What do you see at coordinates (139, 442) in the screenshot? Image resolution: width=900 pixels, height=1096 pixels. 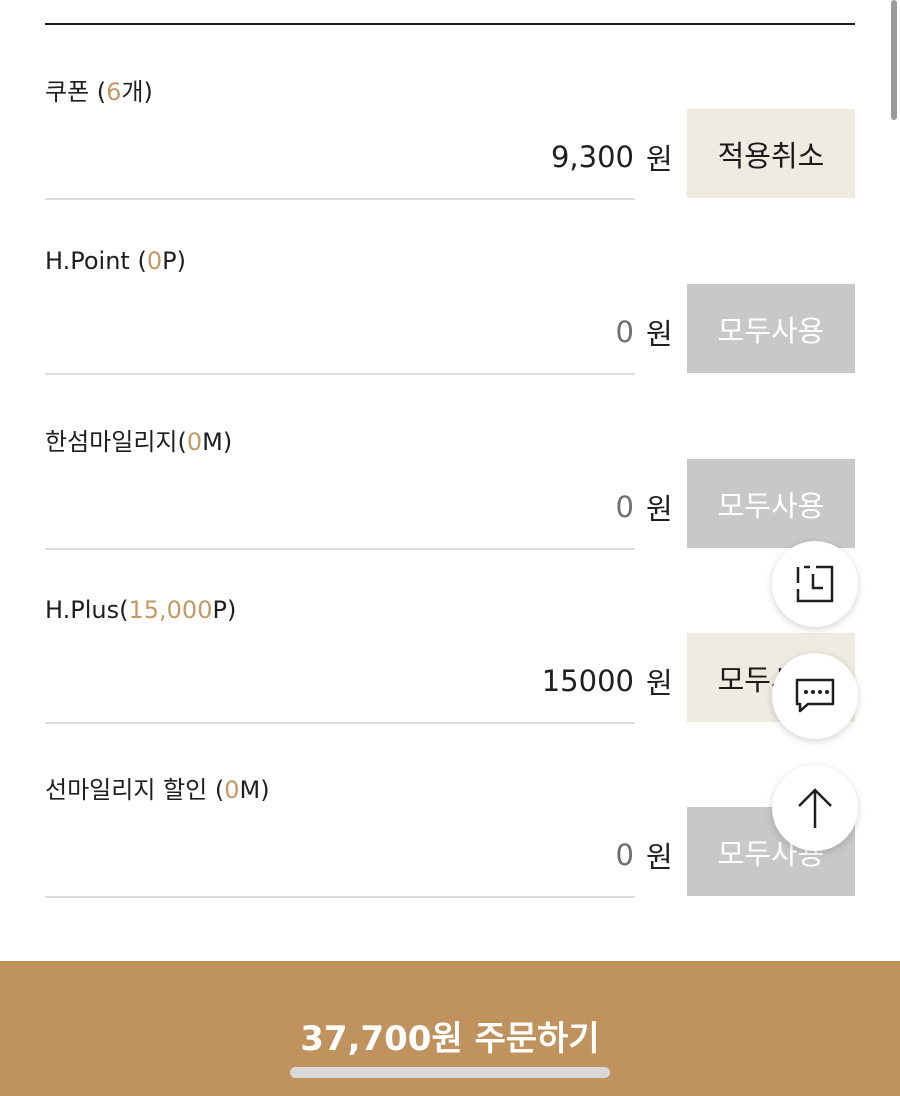 I see `discount-label: 한섬마일리지(0M)` at bounding box center [139, 442].